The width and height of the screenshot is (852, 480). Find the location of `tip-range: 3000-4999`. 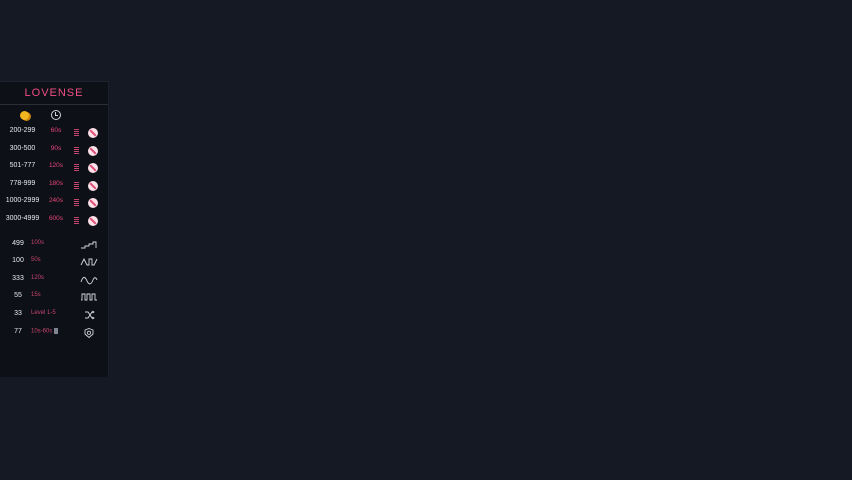

tip-range: 3000-4999 is located at coordinates (22, 218).